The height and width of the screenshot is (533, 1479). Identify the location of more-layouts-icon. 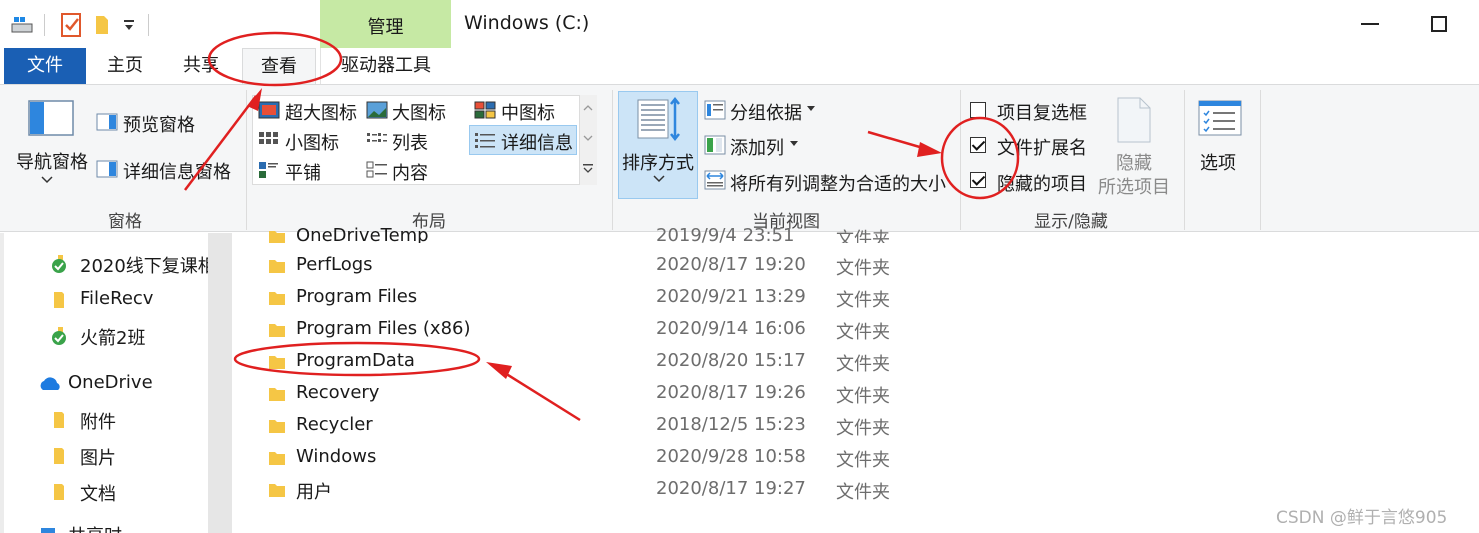
(588, 169).